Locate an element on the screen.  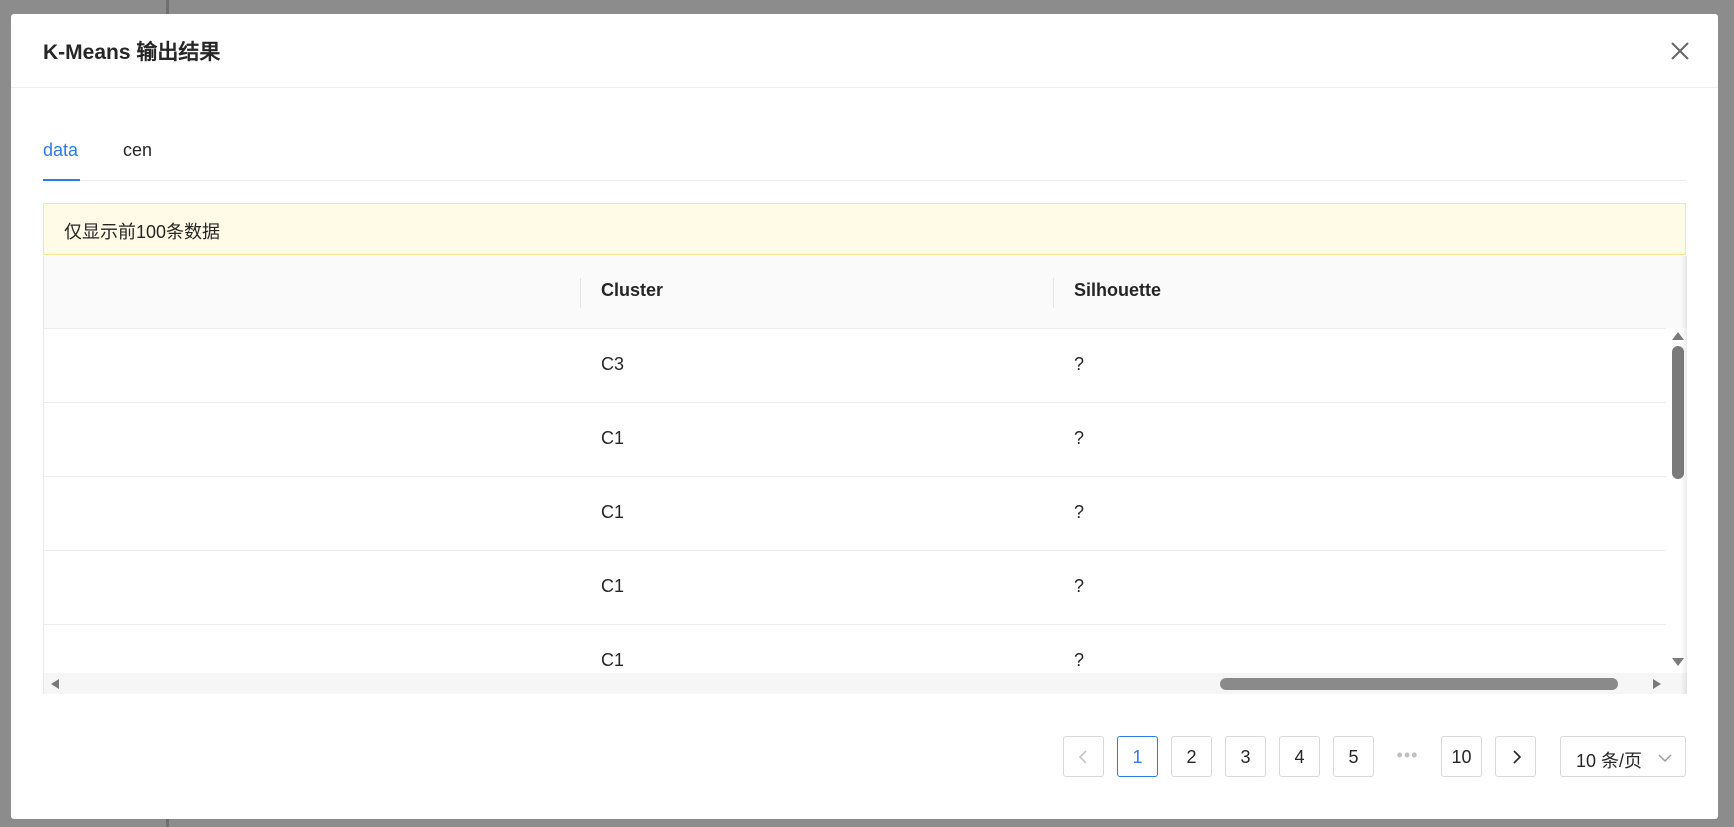
column-header-cluster: Cluster is located at coordinates (632, 290).